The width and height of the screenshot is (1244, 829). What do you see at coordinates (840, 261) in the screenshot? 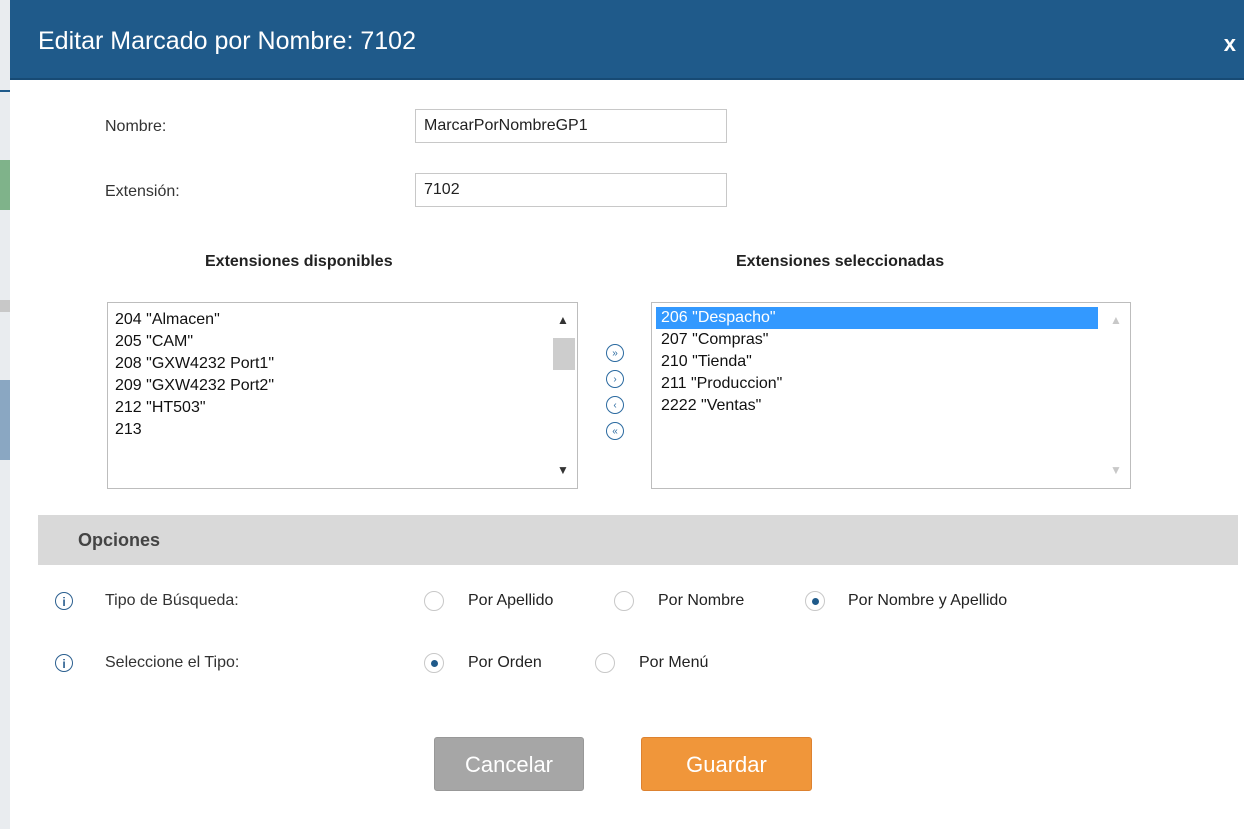
I see `selected-extensions-header: Extensiones seleccionadas` at bounding box center [840, 261].